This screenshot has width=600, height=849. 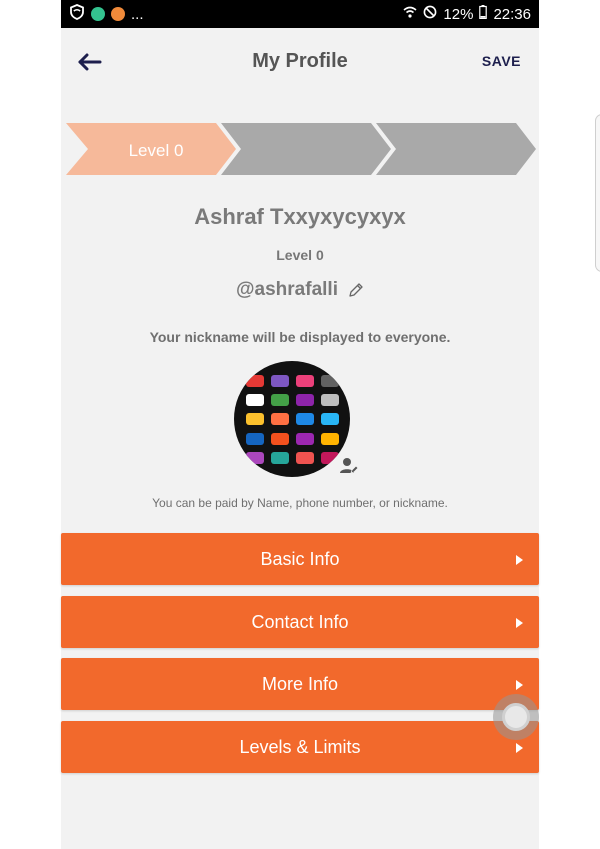 I want to click on avatar-container, so click(x=296, y=420).